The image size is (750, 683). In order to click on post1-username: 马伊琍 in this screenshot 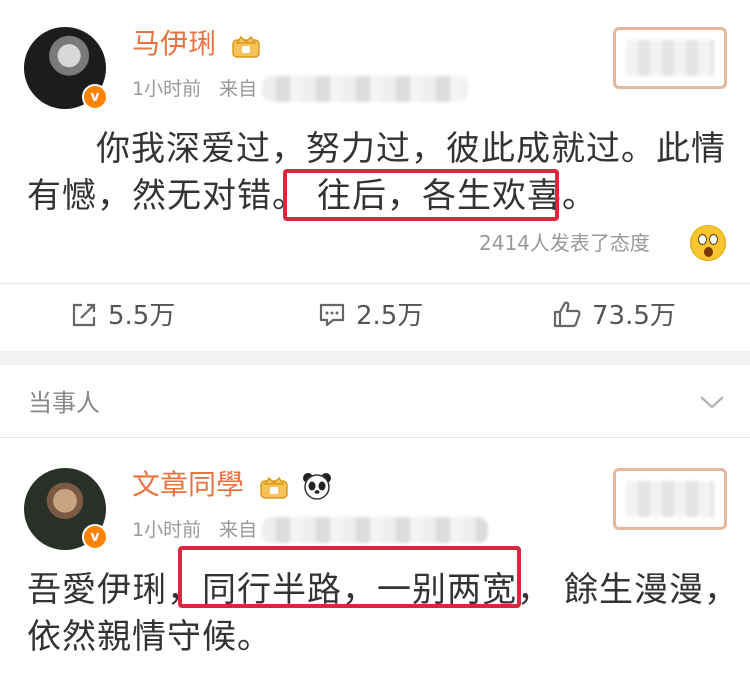, I will do `click(196, 44)`.